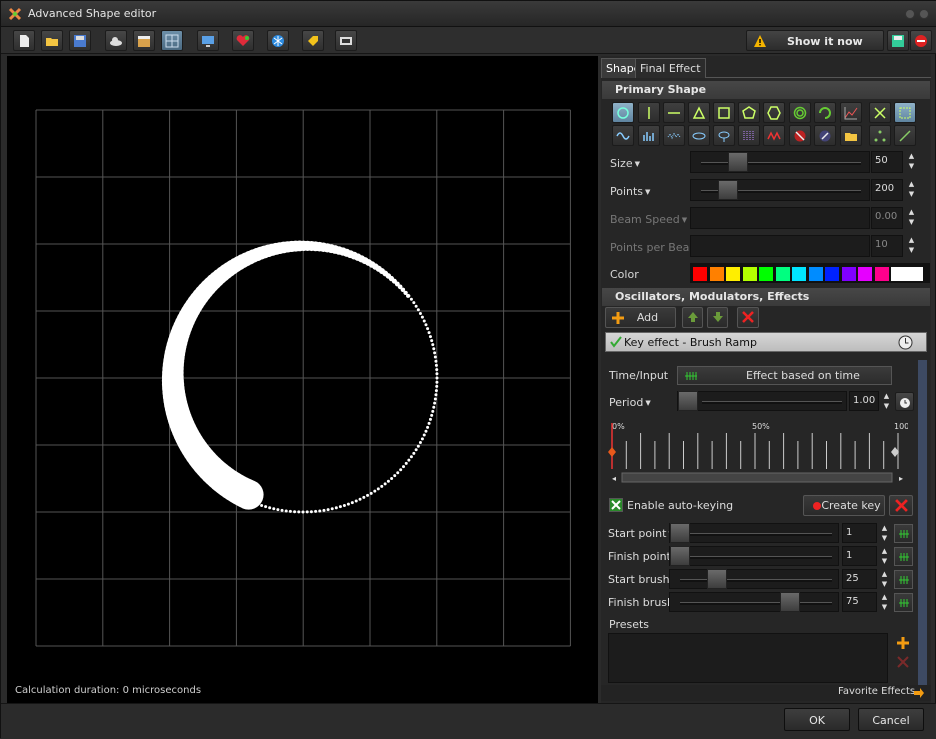 The width and height of the screenshot is (936, 739). I want to click on period-label: Period ▼, so click(630, 402).